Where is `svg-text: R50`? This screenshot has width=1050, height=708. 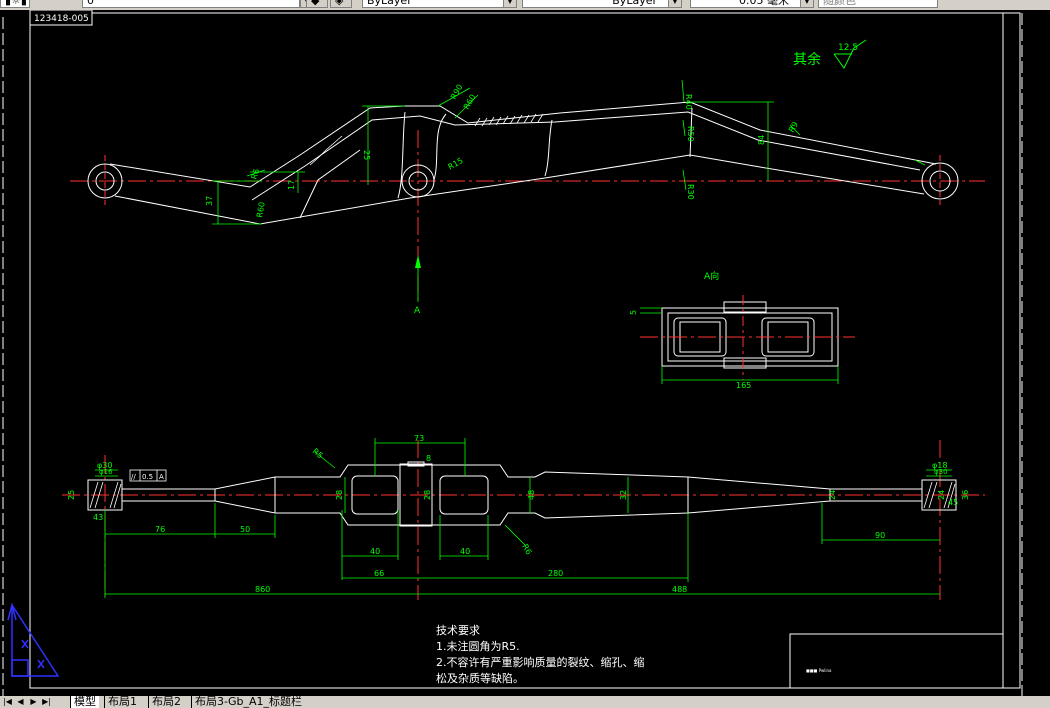 svg-text: R50 is located at coordinates (690, 134).